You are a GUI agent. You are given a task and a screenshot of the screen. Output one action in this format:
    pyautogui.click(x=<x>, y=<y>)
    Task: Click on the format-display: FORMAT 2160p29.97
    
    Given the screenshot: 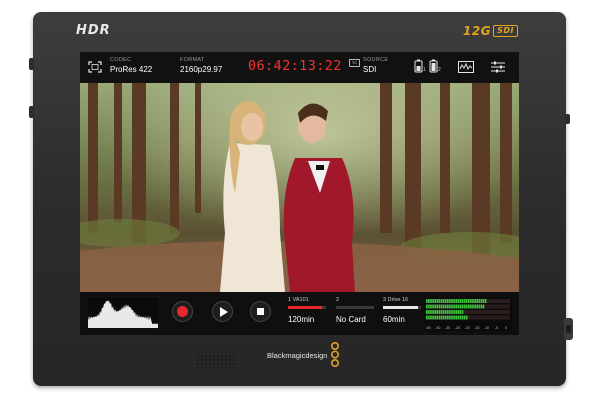 What is the action you would take?
    pyautogui.click(x=201, y=66)
    